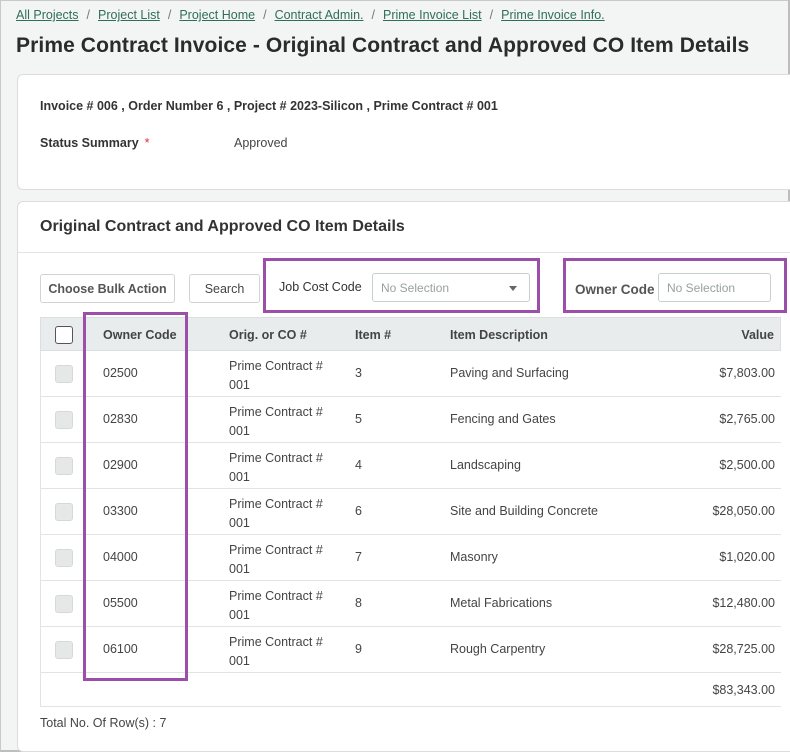 The height and width of the screenshot is (752, 790). I want to click on value-cell: $28,725.00, so click(743, 649).